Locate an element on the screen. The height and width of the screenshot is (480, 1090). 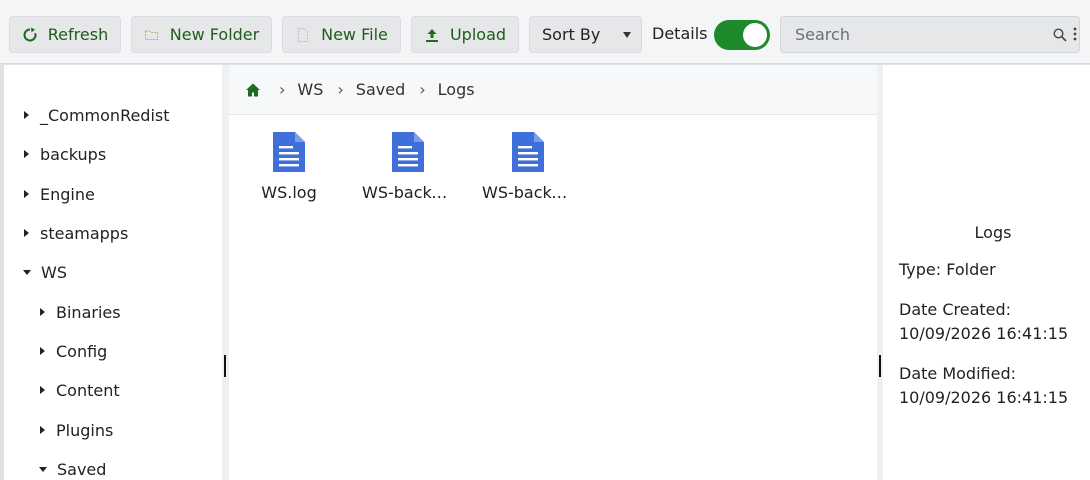
upload-button: Upload is located at coordinates (465, 34).